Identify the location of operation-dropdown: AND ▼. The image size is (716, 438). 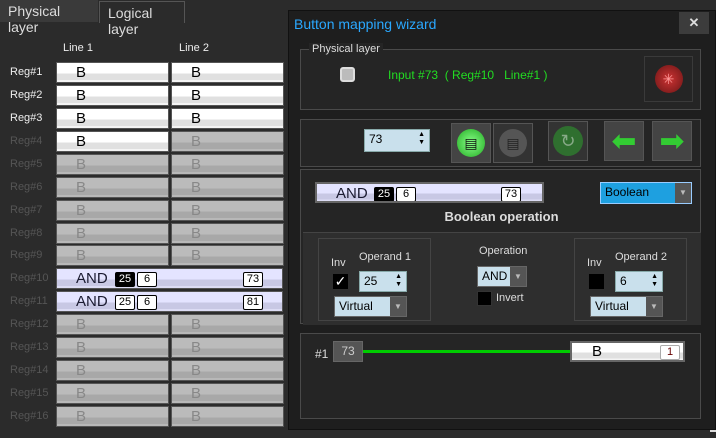
(502, 276).